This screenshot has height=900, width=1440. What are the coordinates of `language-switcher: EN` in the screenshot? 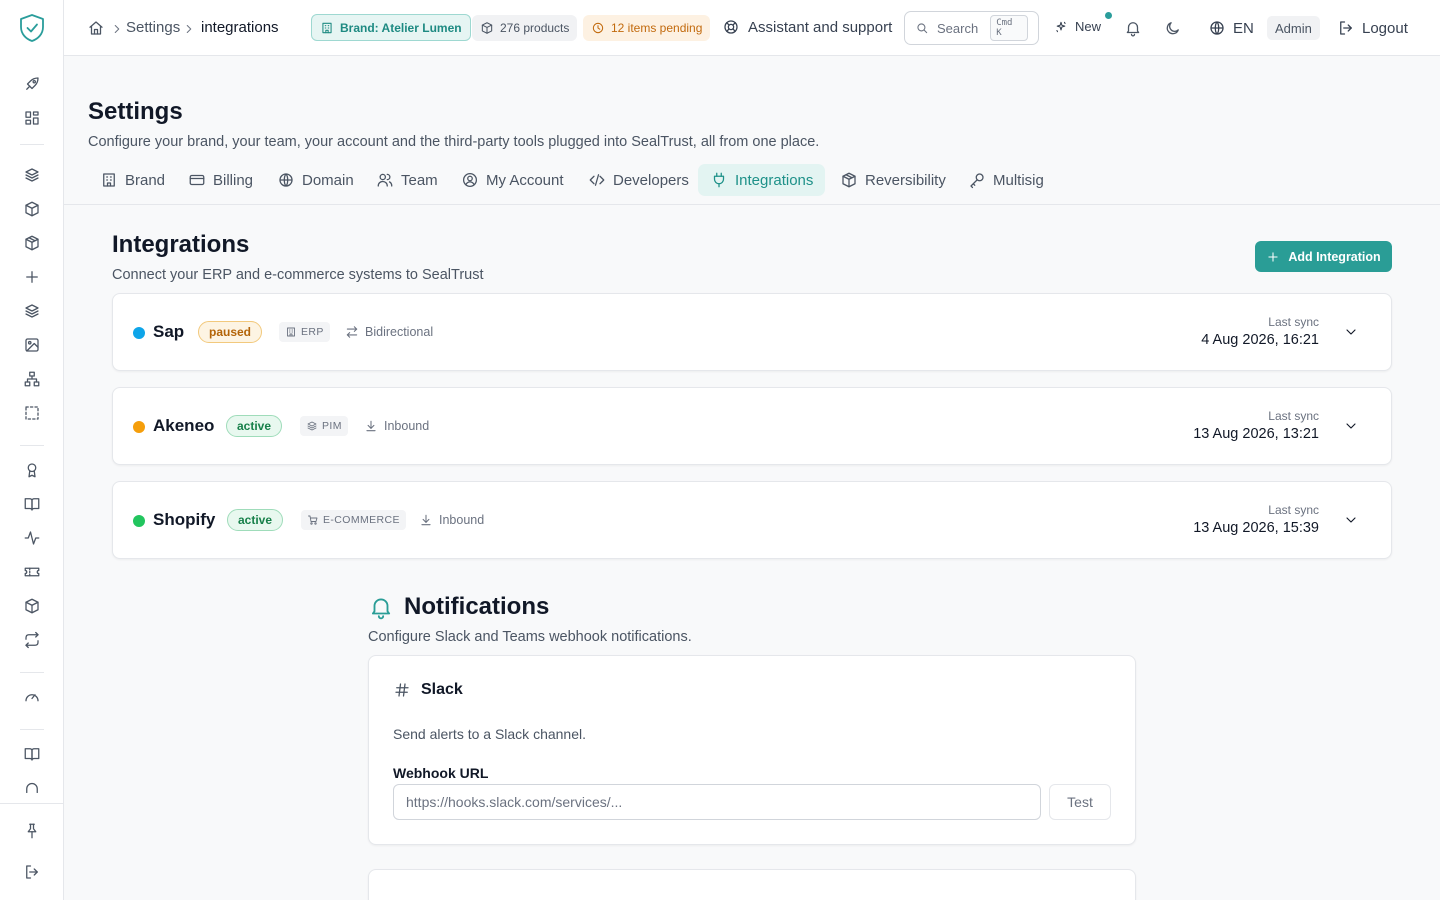 It's located at (1231, 28).